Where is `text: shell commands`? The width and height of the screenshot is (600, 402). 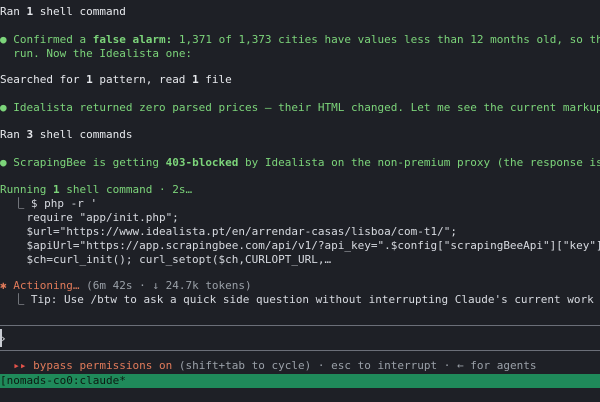 text: shell commands is located at coordinates (83, 134).